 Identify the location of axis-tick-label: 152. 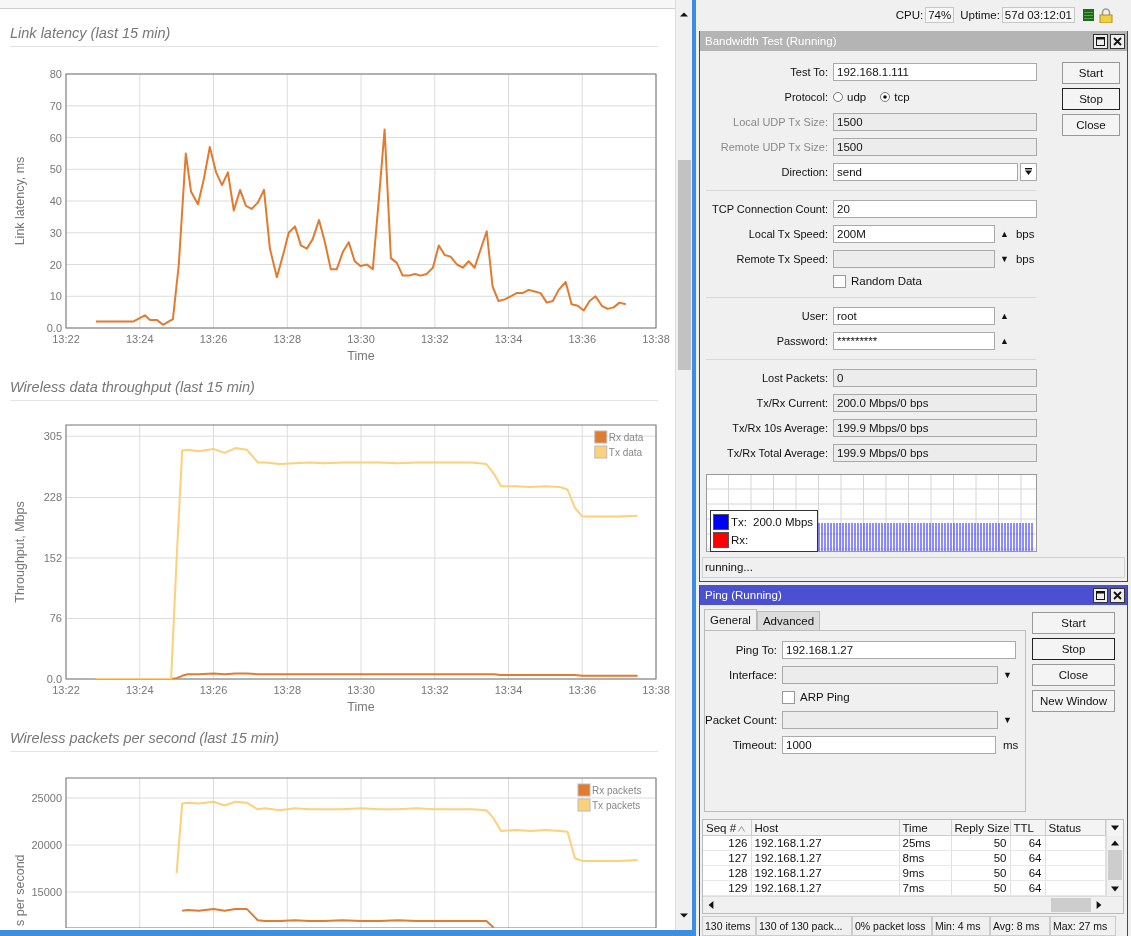
(52, 557).